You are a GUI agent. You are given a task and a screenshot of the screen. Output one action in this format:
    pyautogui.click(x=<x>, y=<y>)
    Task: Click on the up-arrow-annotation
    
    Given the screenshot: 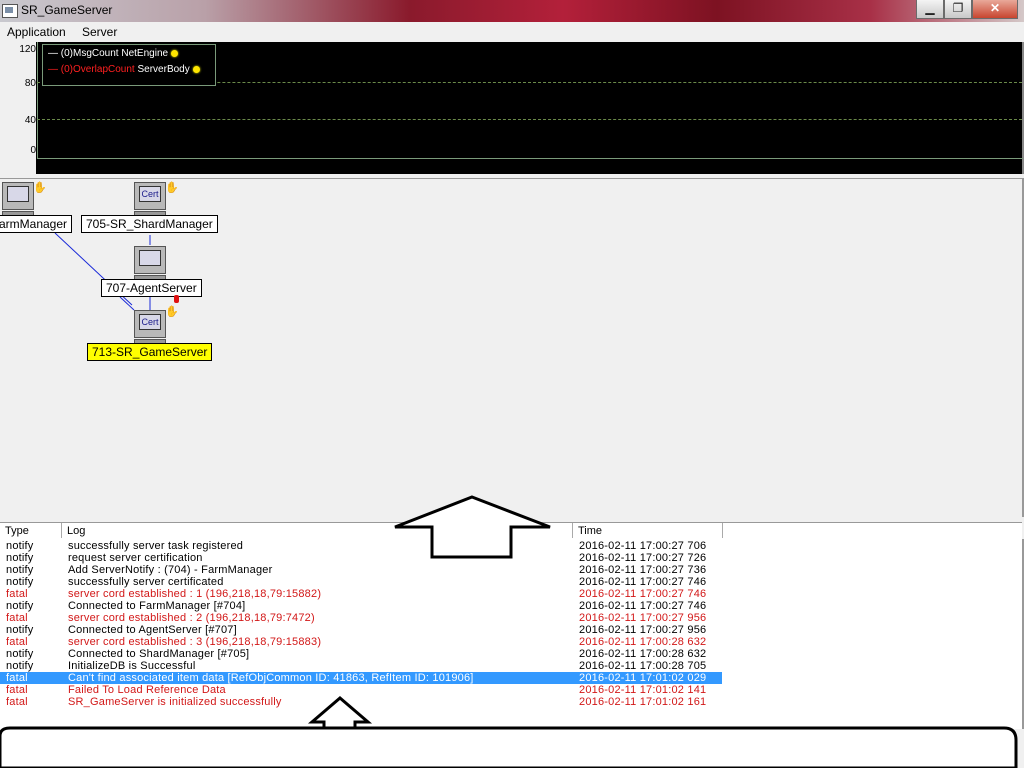 What is the action you would take?
    pyautogui.click(x=472, y=527)
    